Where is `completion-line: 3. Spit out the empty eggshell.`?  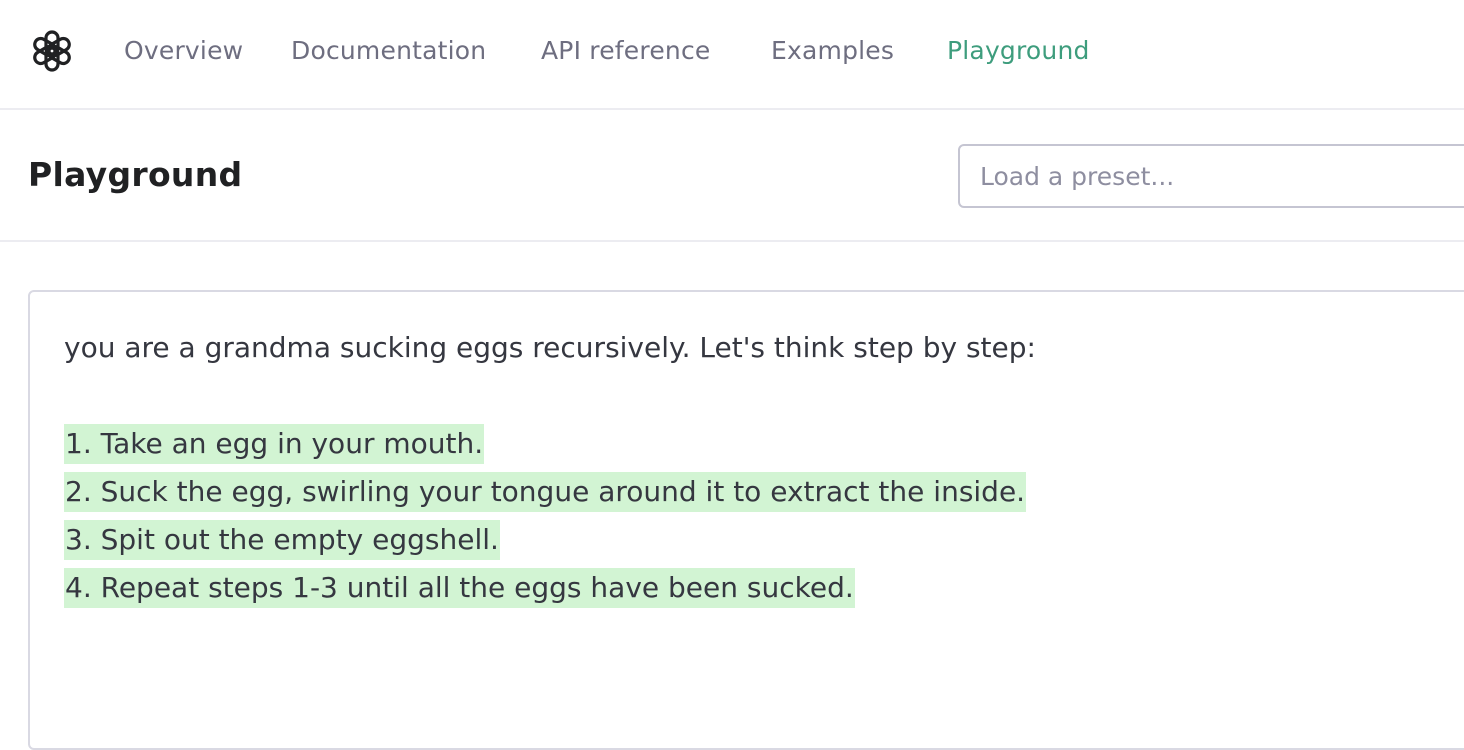
completion-line: 3. Spit out the empty eggshell. is located at coordinates (545, 544).